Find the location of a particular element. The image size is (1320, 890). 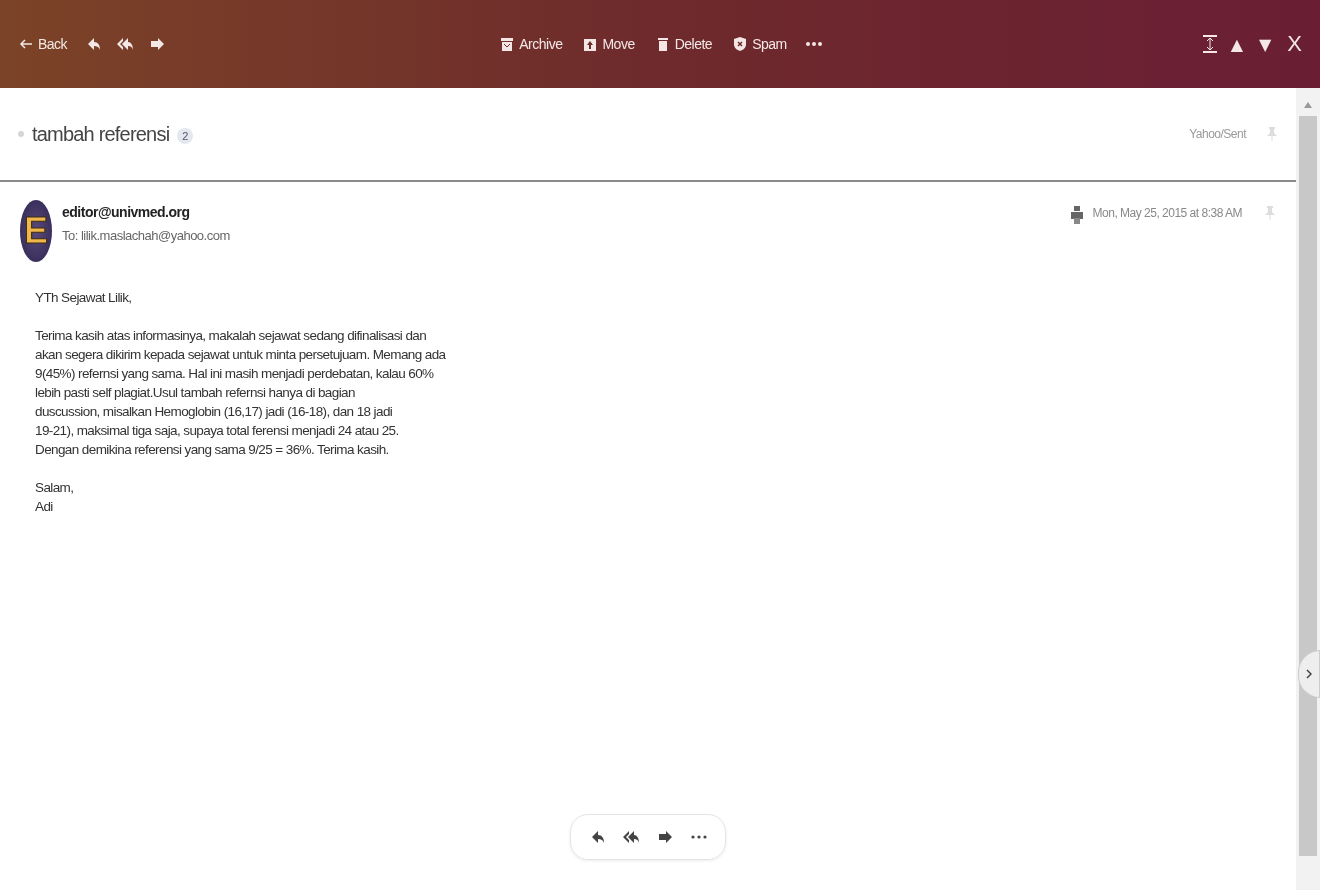

previous-button: ▲ is located at coordinates (1236, 44).